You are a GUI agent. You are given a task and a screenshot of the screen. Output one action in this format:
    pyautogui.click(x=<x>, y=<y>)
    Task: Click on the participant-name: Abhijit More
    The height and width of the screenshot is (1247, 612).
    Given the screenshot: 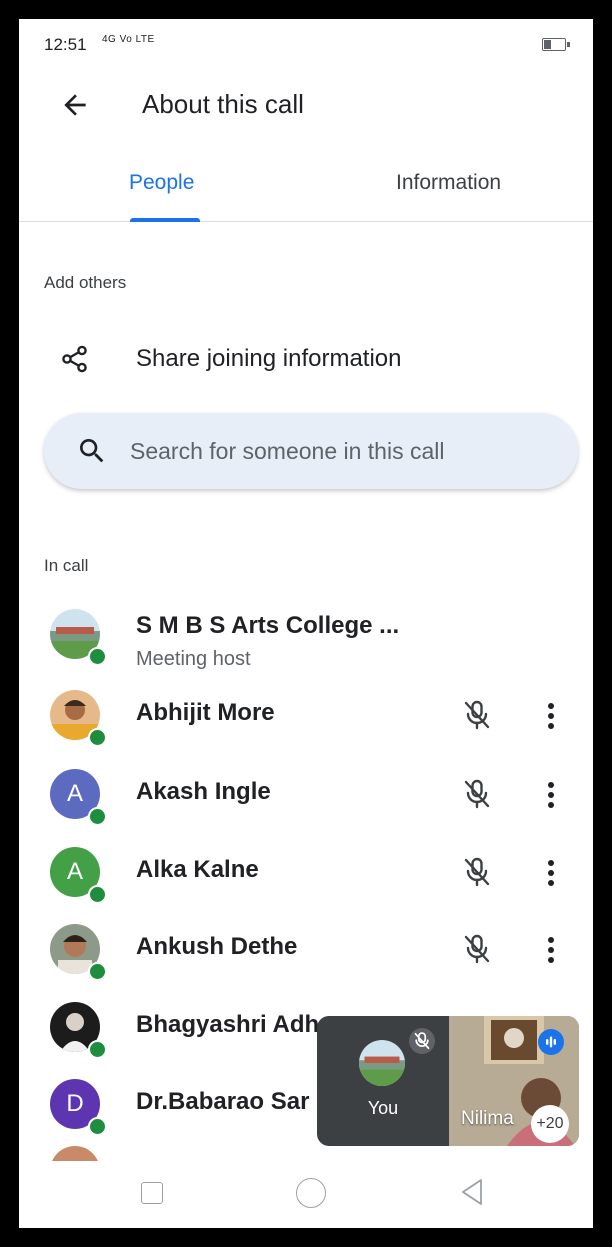 What is the action you would take?
    pyautogui.click(x=205, y=712)
    